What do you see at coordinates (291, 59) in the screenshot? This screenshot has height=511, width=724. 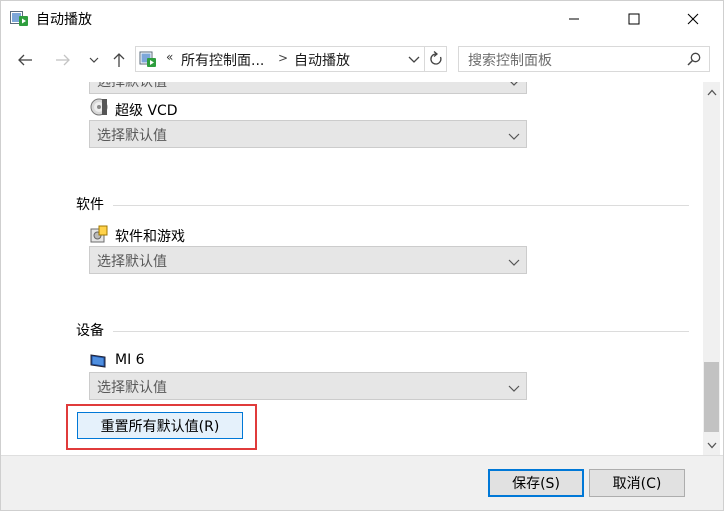 I see `address-bar: « 所有控制面... > 自动播放` at bounding box center [291, 59].